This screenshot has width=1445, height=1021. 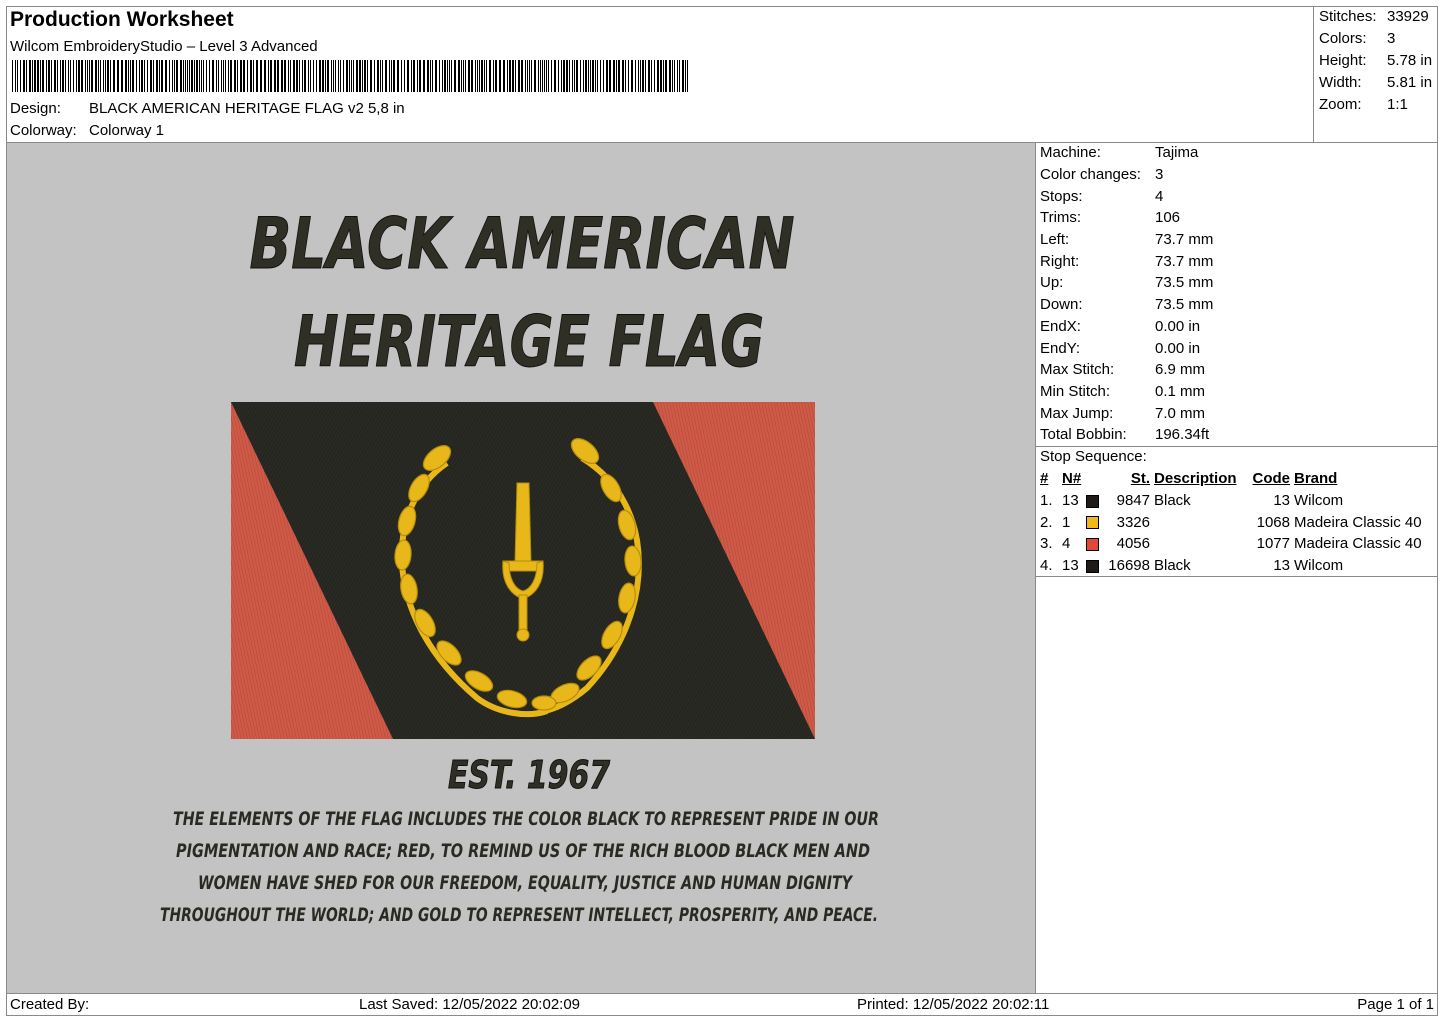 What do you see at coordinates (523, 570) in the screenshot?
I see `heritage-flag` at bounding box center [523, 570].